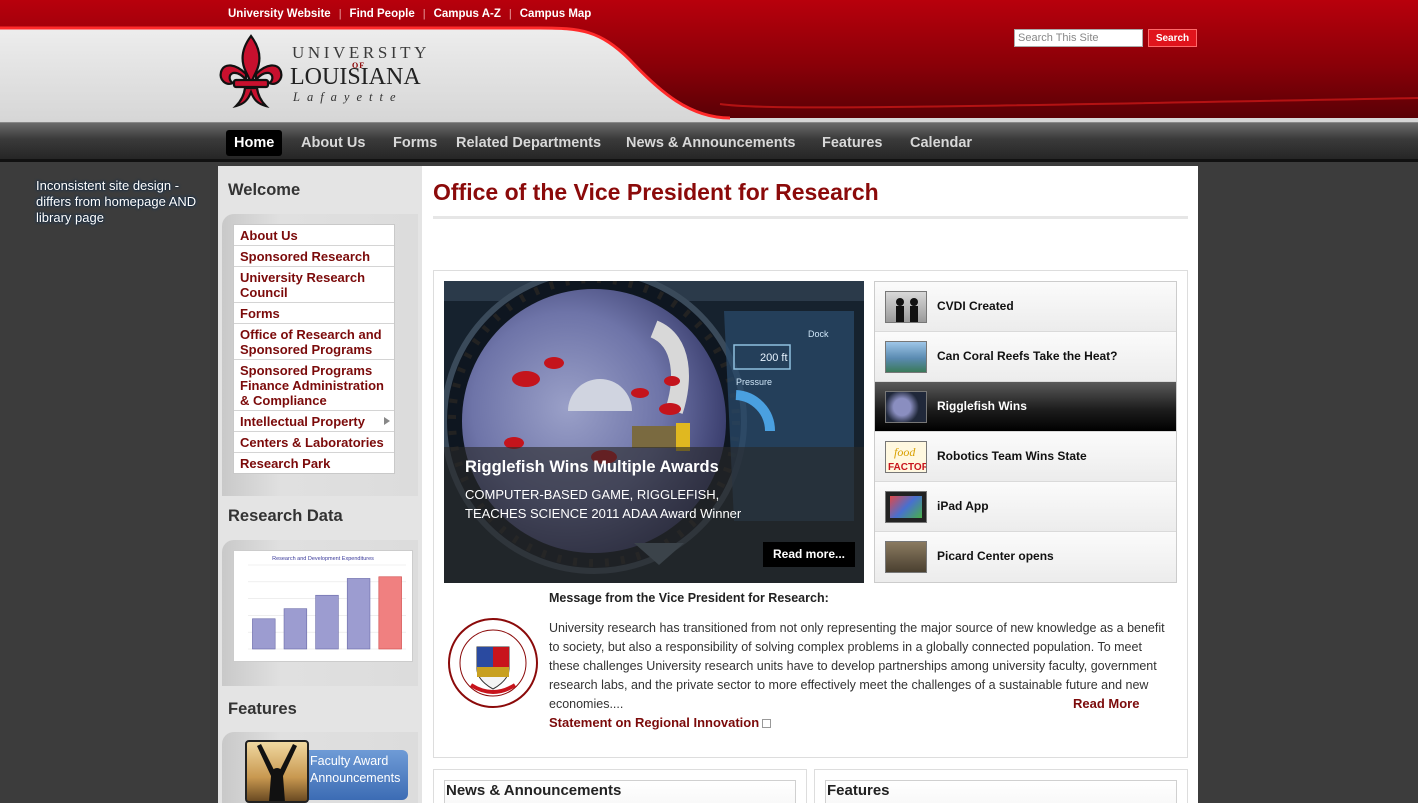 This screenshot has width=1418, height=803. I want to click on thumb-rigglefish: Rigglefish Wins, so click(1025, 407).